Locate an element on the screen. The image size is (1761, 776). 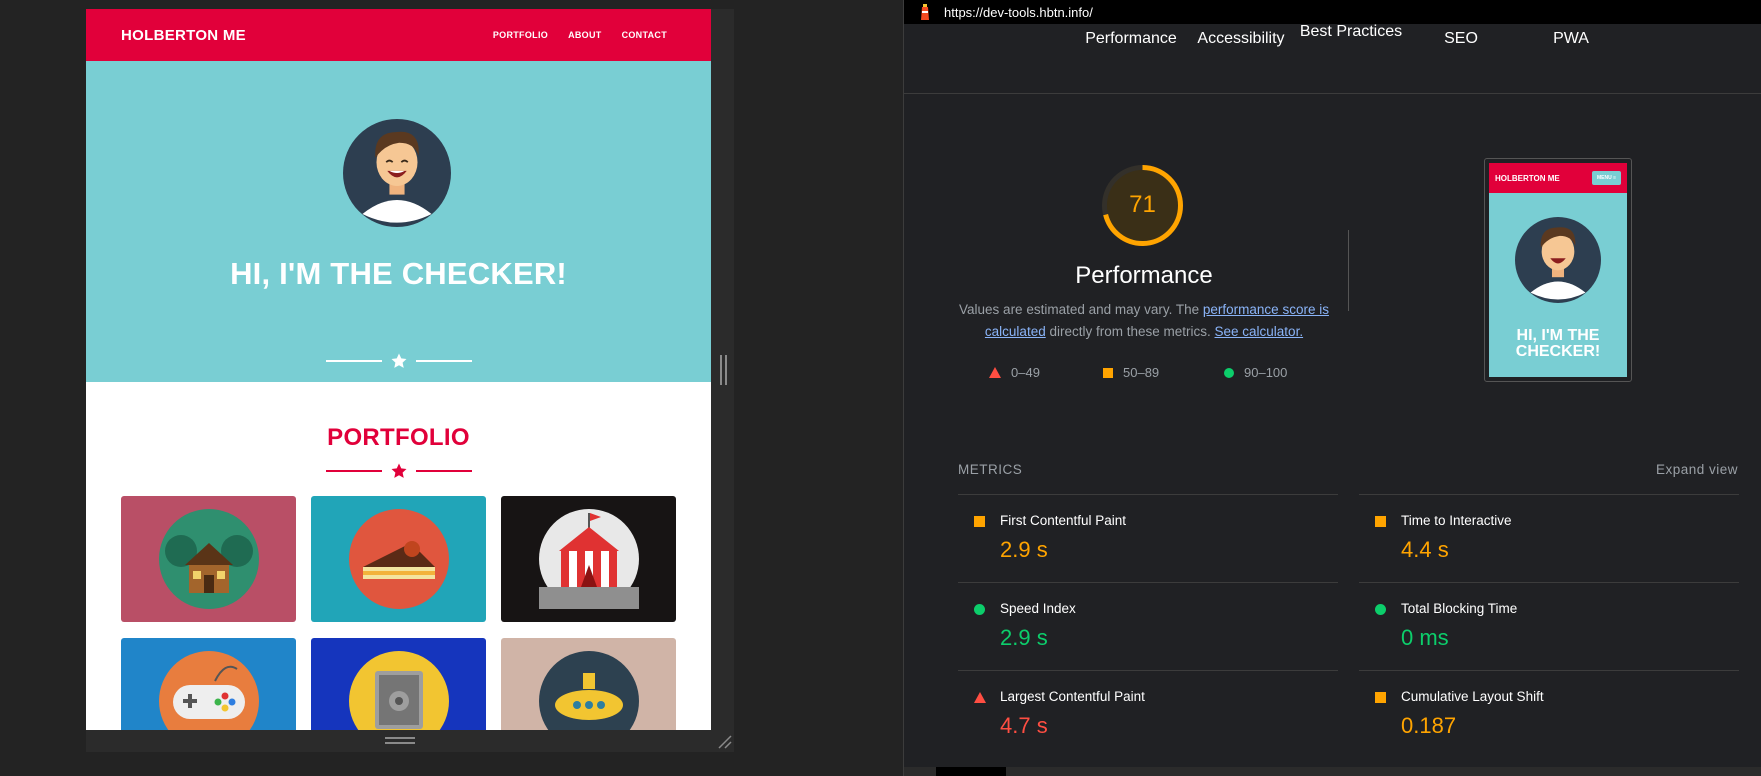
desc-text: directly from these metrics. is located at coordinates (1130, 331).